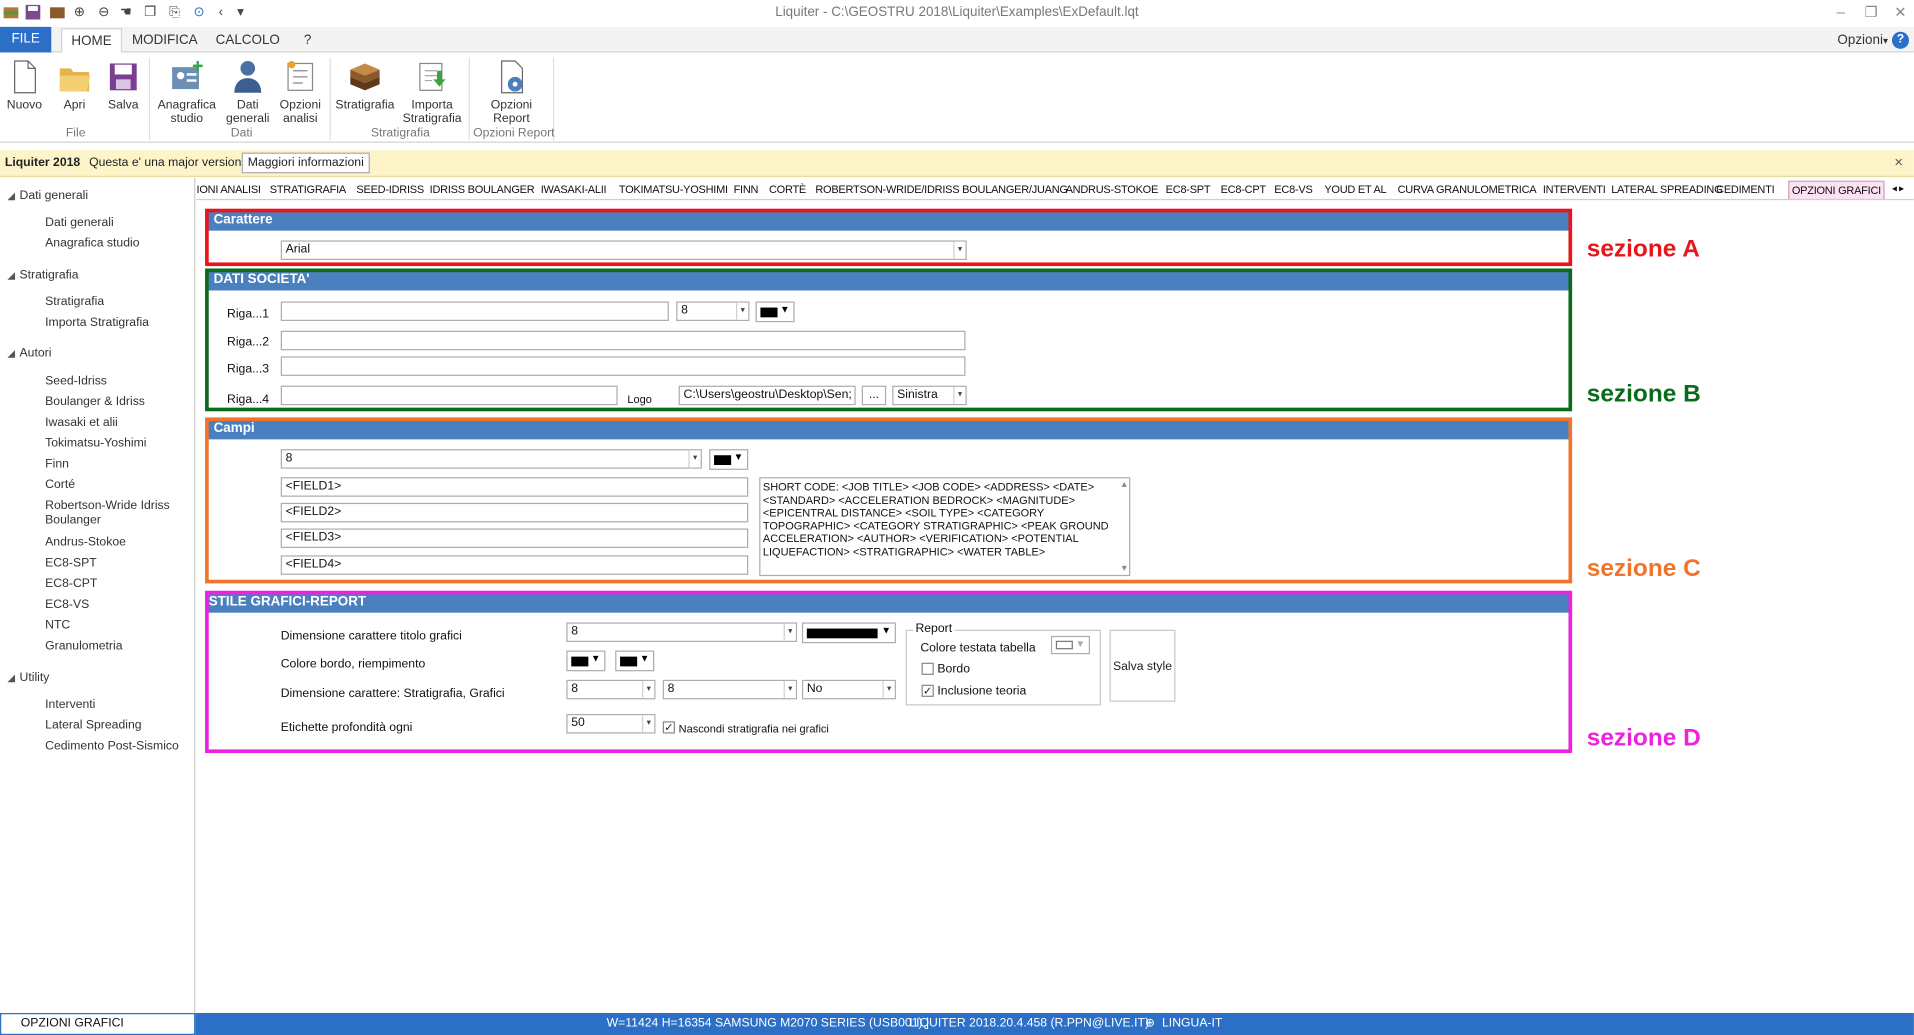 The image size is (1914, 1035). What do you see at coordinates (1885, 41) in the screenshot?
I see `chevron-down-icon: ▾` at bounding box center [1885, 41].